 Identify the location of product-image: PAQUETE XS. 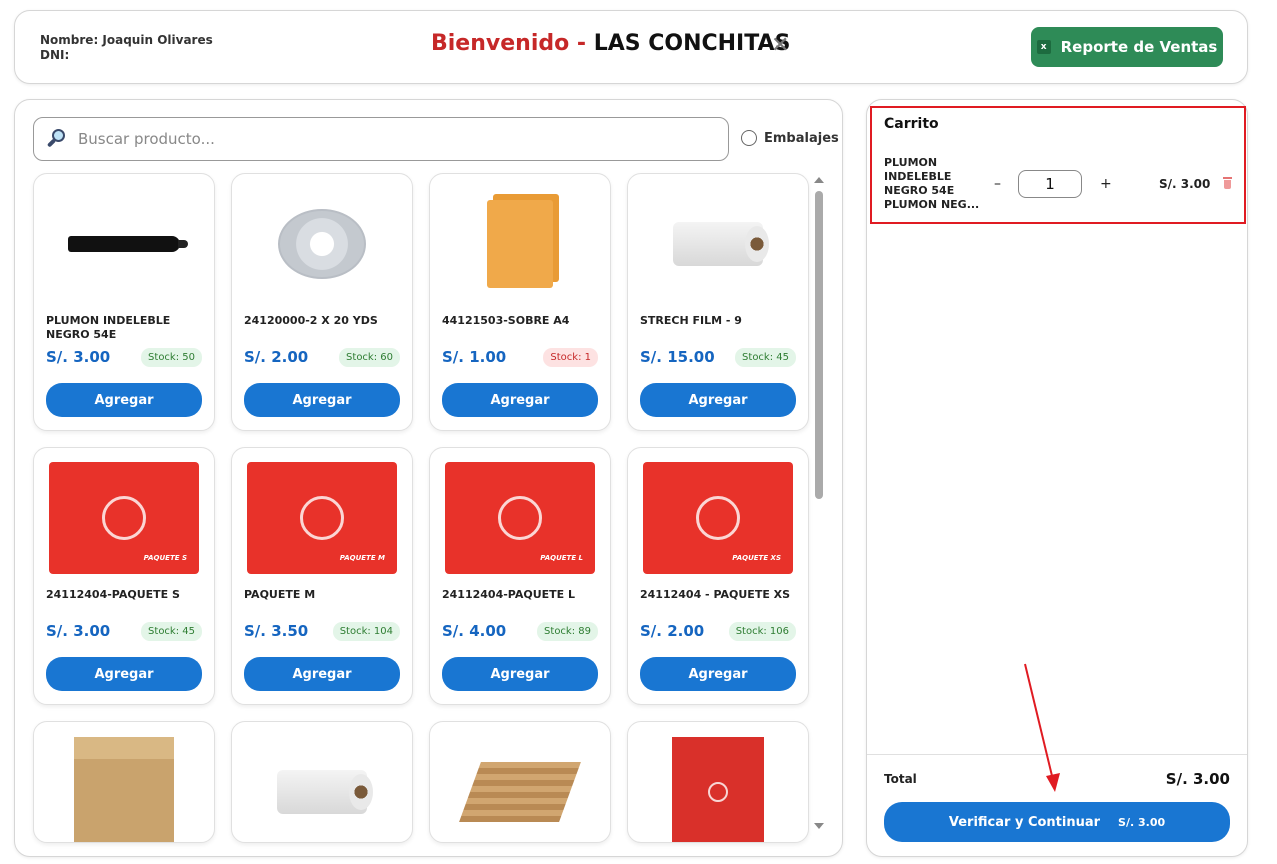
(718, 518).